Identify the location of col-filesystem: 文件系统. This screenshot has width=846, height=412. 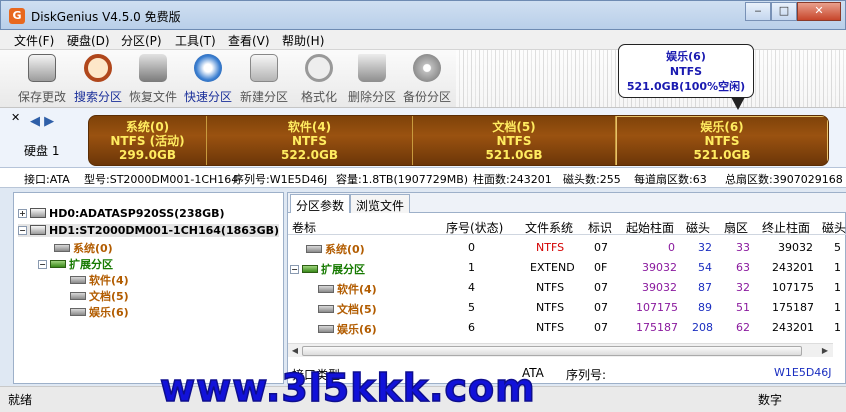
(549, 227).